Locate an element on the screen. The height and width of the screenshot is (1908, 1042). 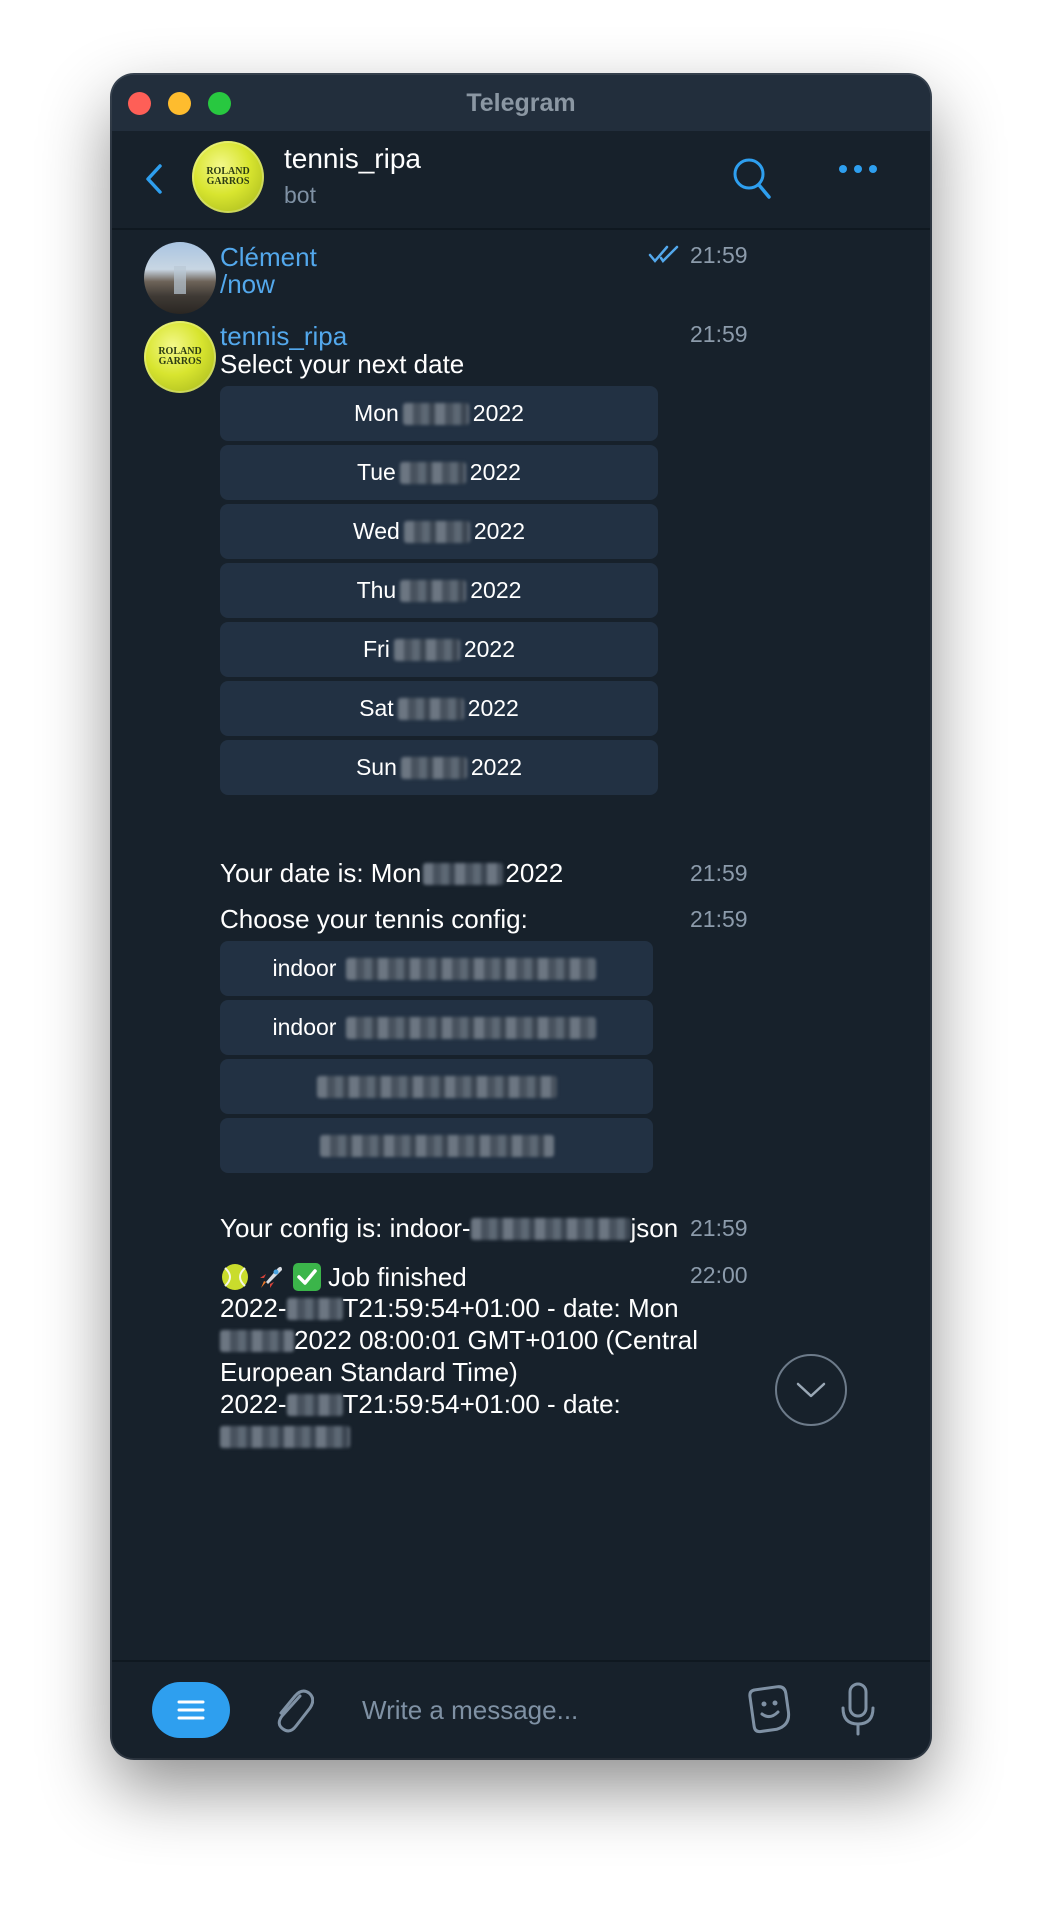
menu-icon is located at coordinates (191, 1710).